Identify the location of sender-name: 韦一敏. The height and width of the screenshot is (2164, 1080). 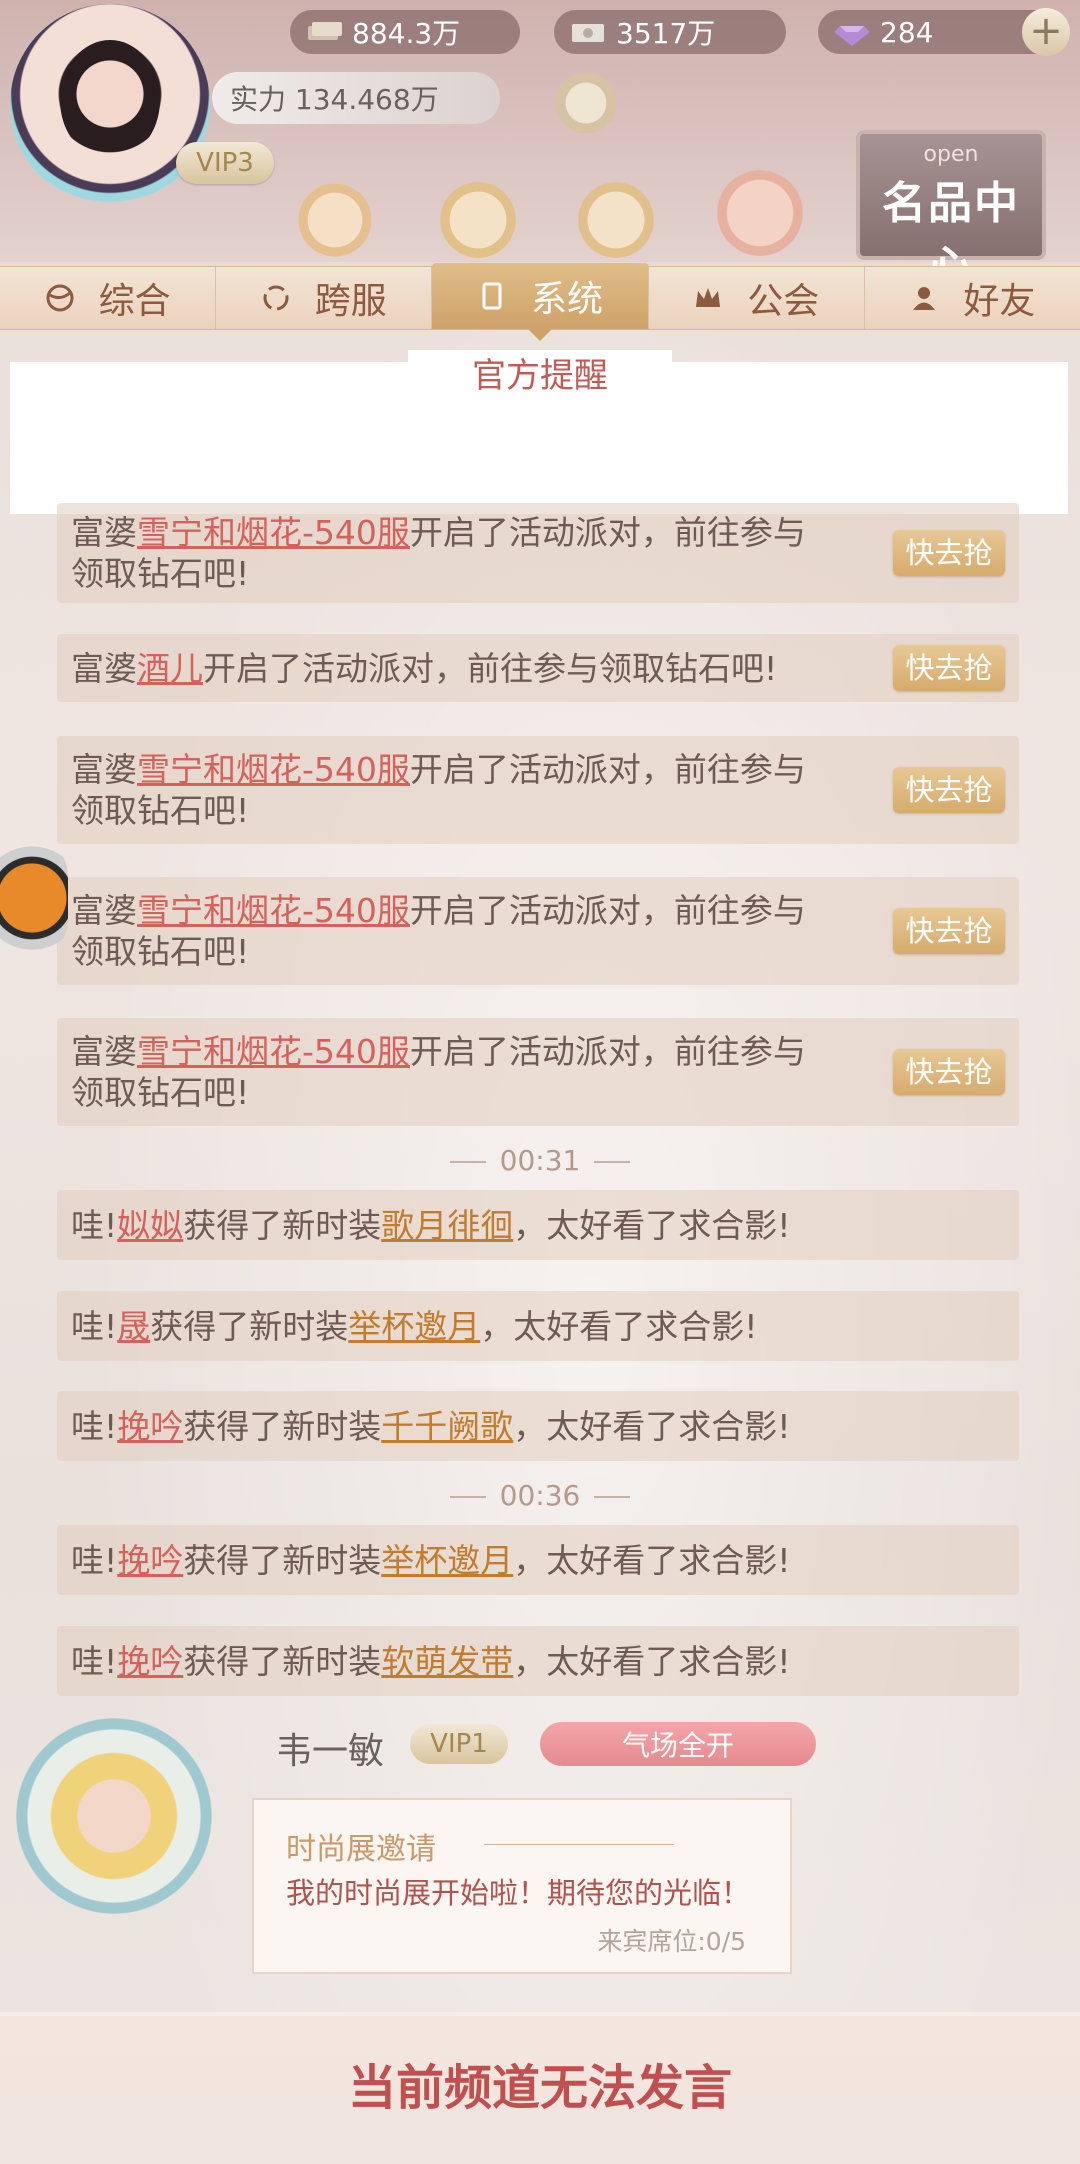
(330, 1748).